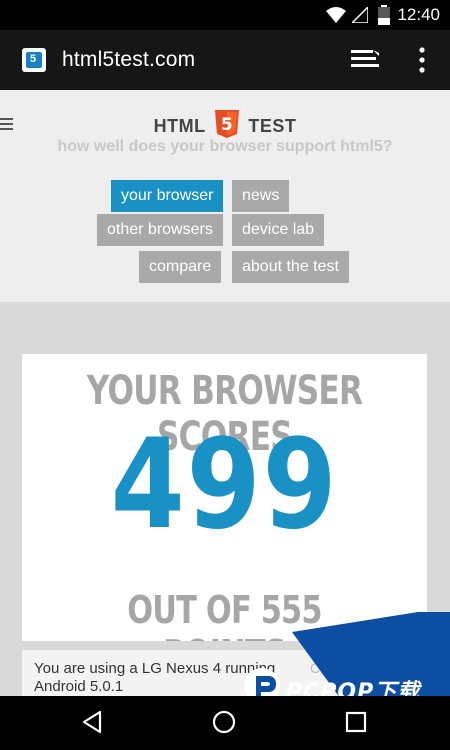 Image resolution: width=450 pixels, height=750 pixels. Describe the element at coordinates (278, 230) in the screenshot. I see `nav-device-lab-button: device lab` at that location.